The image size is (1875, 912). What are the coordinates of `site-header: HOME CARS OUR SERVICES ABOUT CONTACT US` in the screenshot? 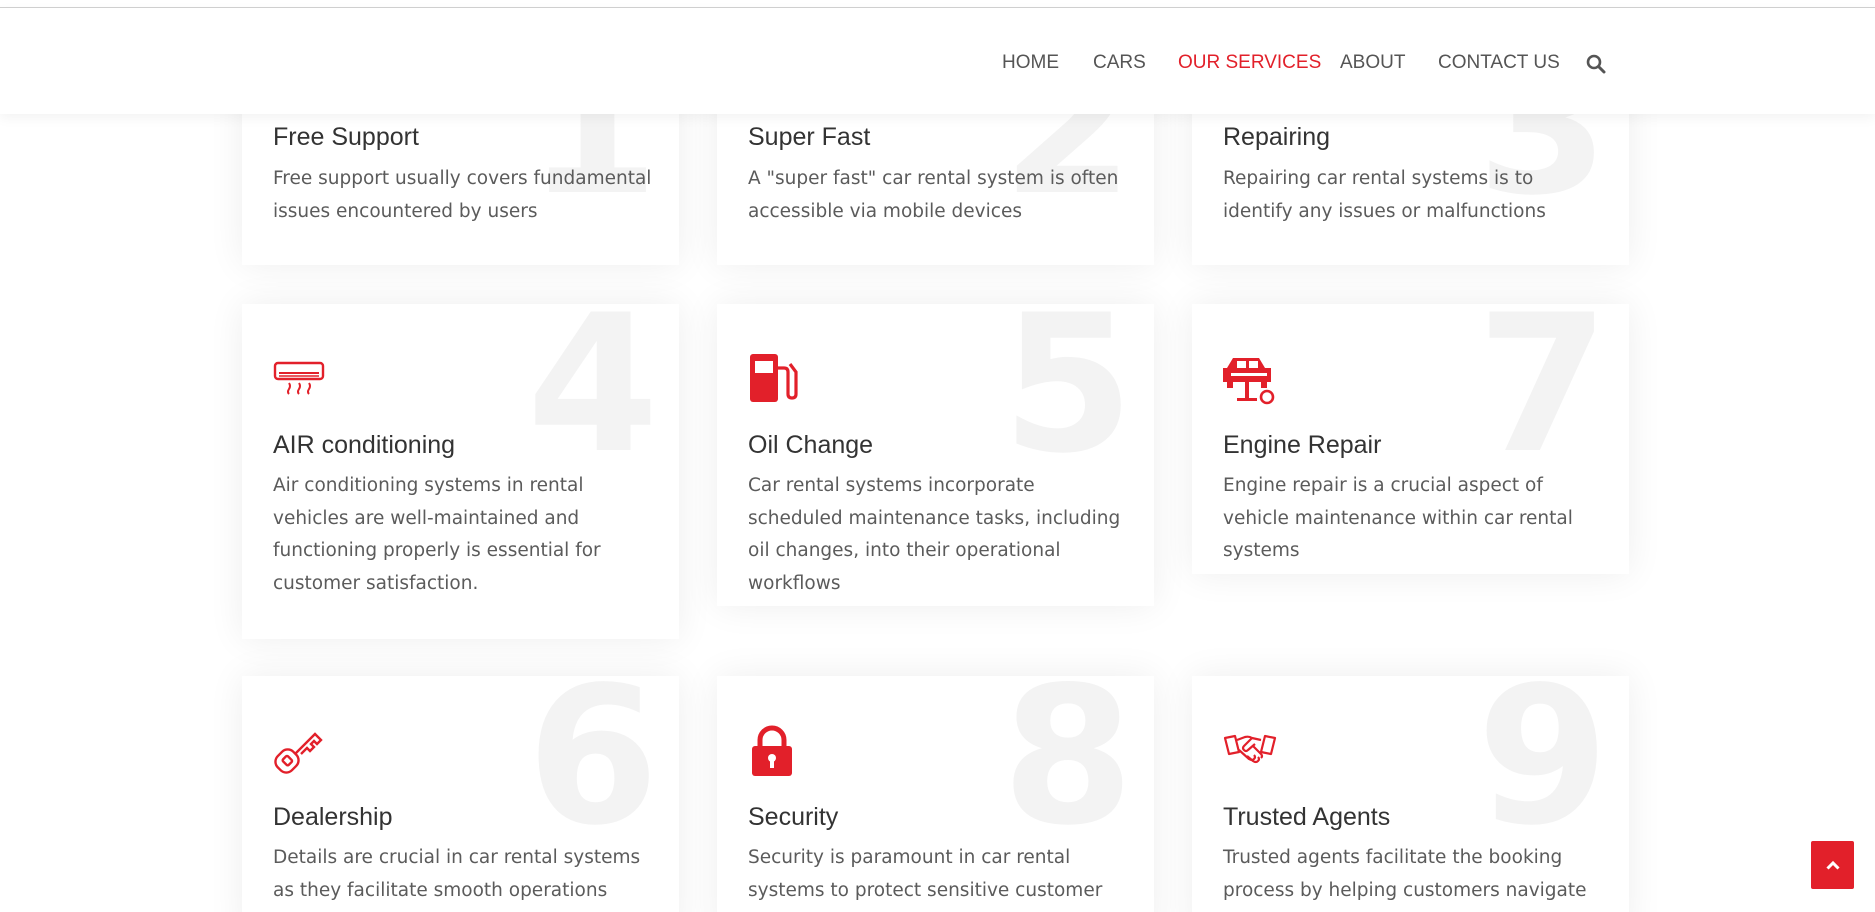 It's located at (937, 61).